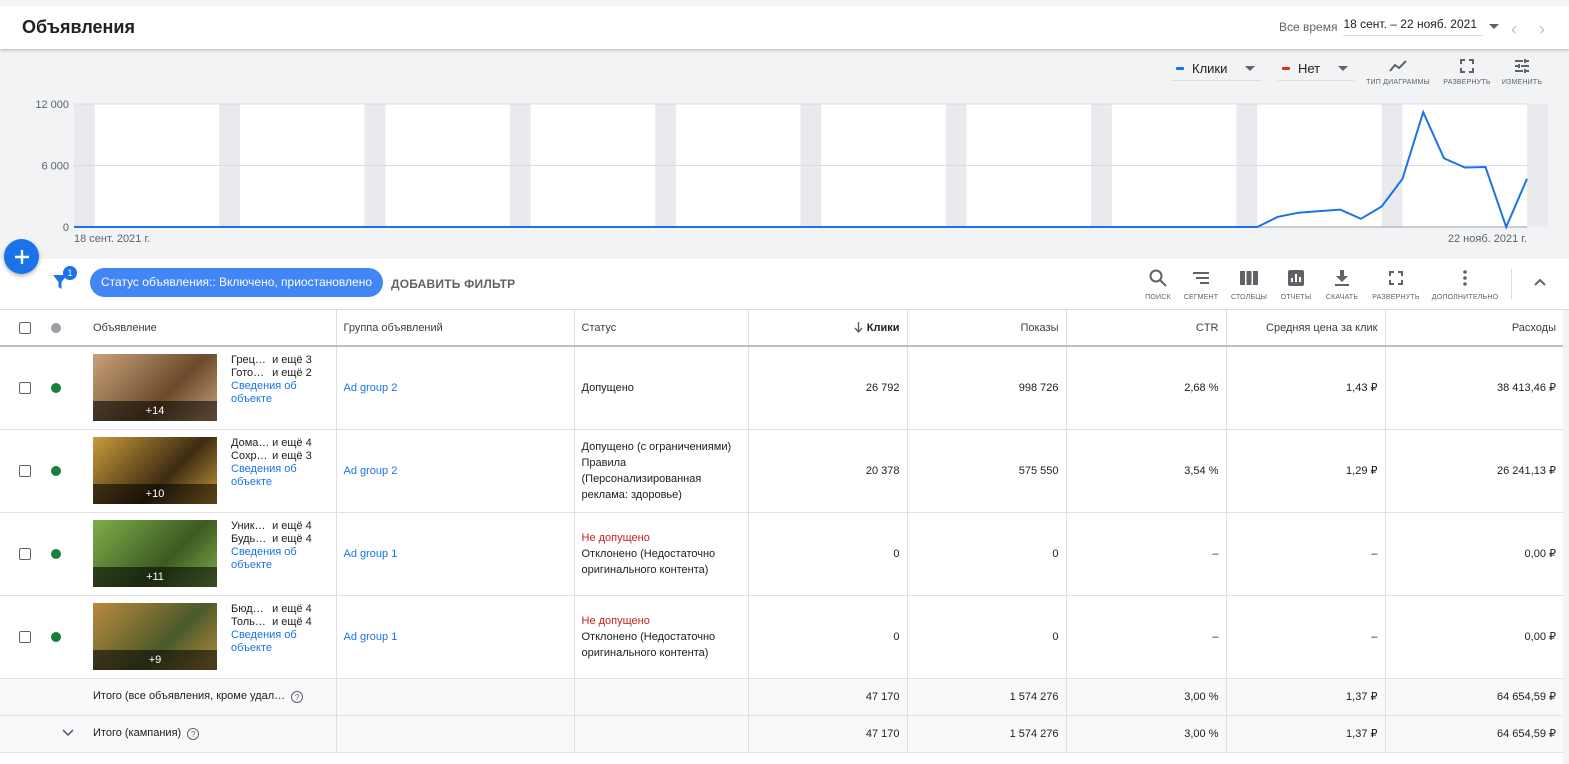 This screenshot has width=1569, height=764. Describe the element at coordinates (56, 553) in the screenshot. I see `enabled-status-dot` at that location.